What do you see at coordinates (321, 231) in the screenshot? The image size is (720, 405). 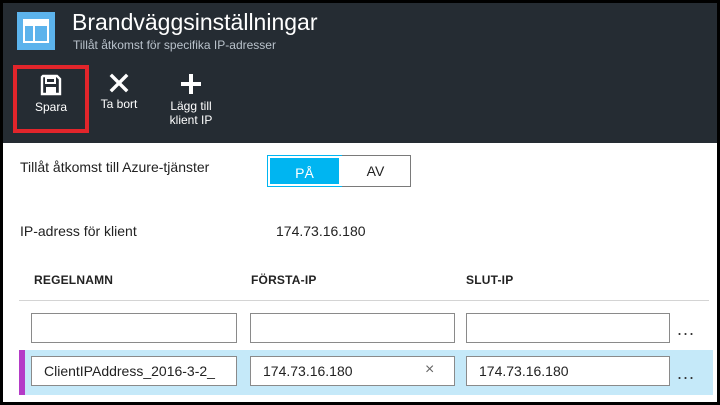 I see `client-ip-value: 174.73.16.180` at bounding box center [321, 231].